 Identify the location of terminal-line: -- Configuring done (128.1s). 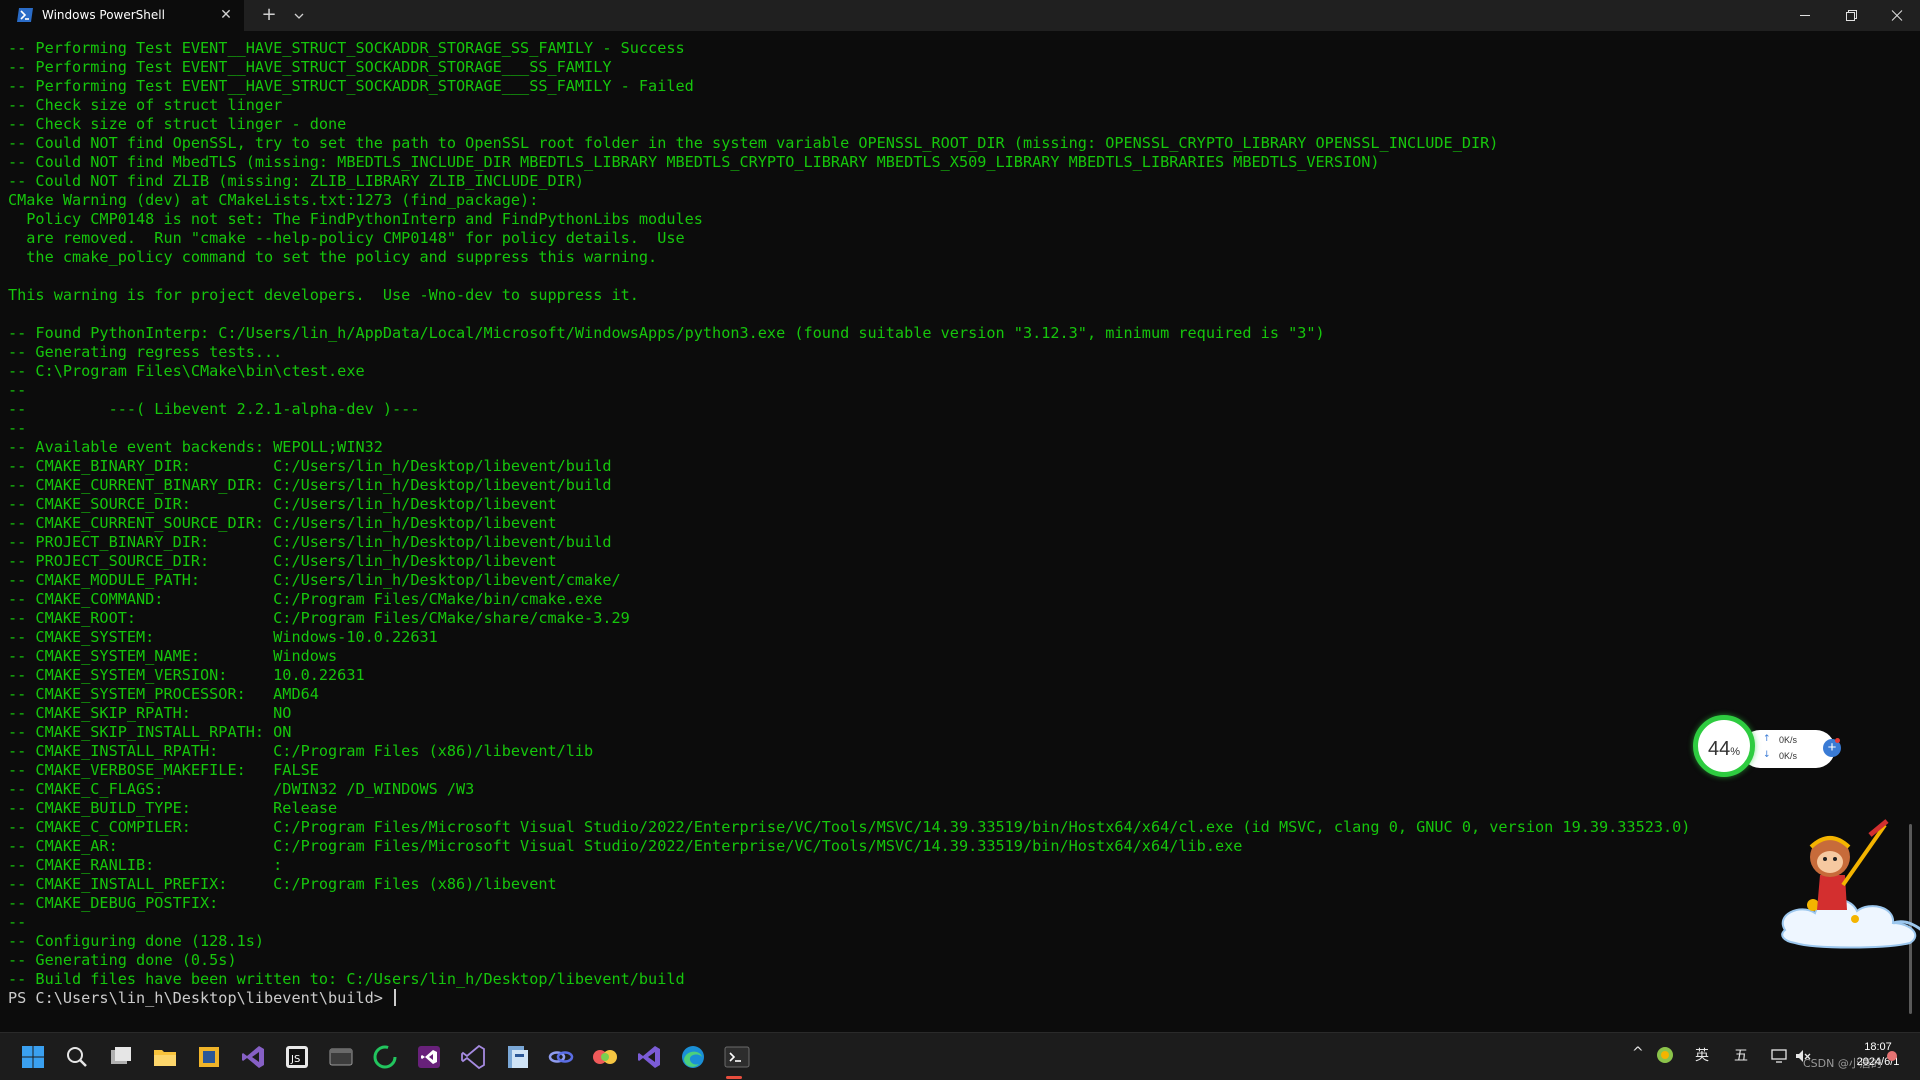
(136, 941).